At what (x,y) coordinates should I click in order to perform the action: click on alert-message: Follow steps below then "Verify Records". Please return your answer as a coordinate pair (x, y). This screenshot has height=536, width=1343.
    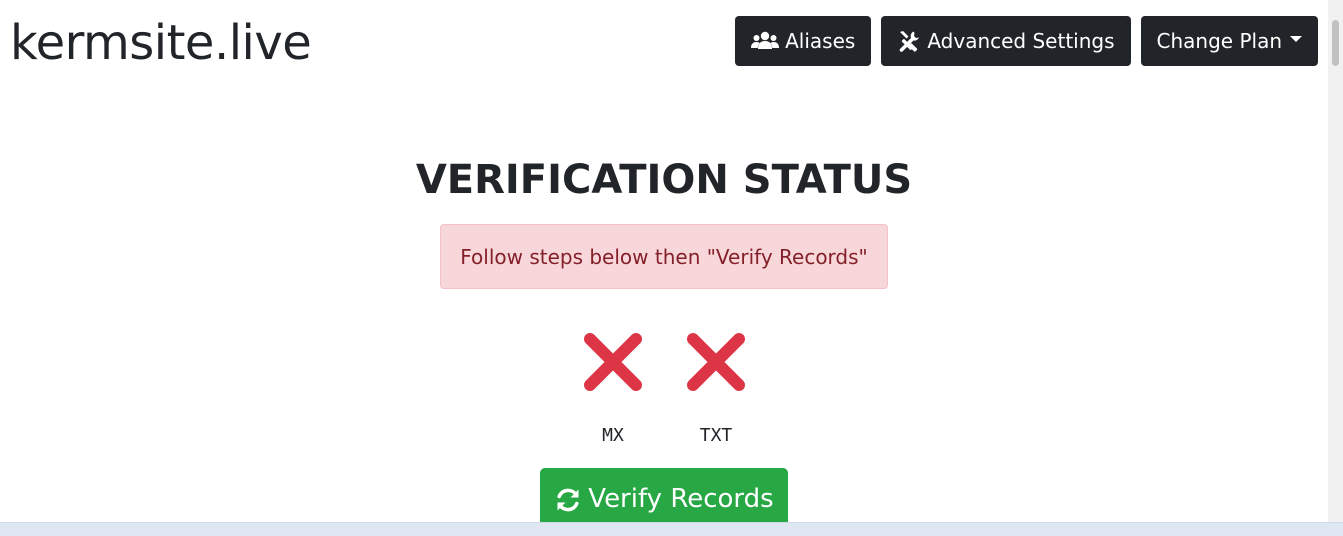
    Looking at the image, I should click on (664, 256).